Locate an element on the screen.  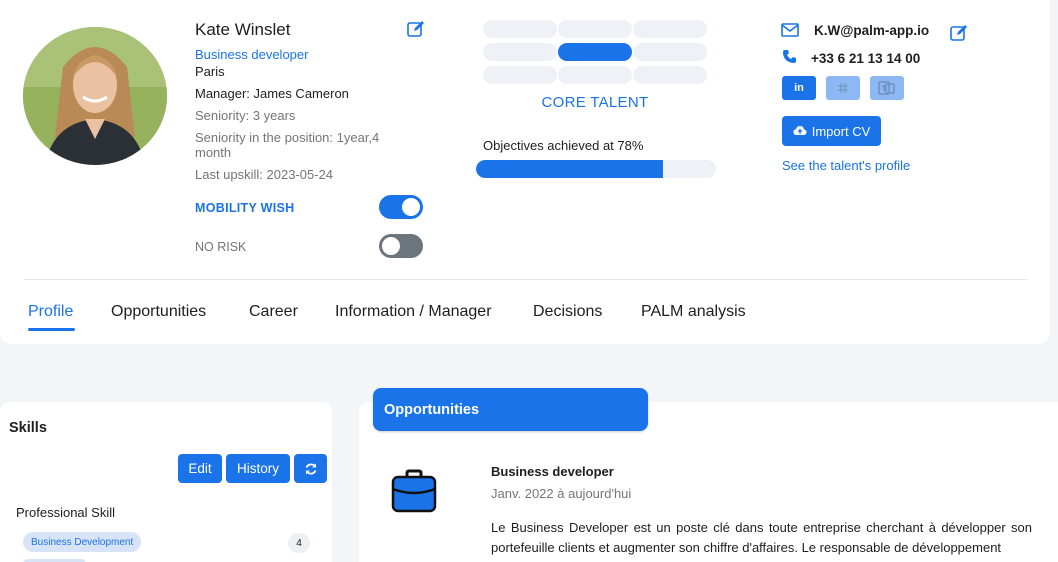
avatar is located at coordinates (95, 96).